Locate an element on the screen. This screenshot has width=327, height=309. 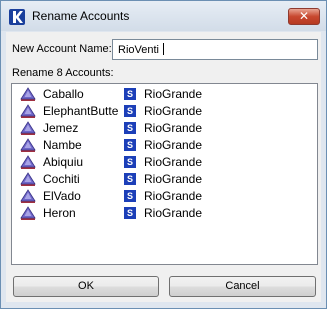
account-name: Heron is located at coordinates (59, 213).